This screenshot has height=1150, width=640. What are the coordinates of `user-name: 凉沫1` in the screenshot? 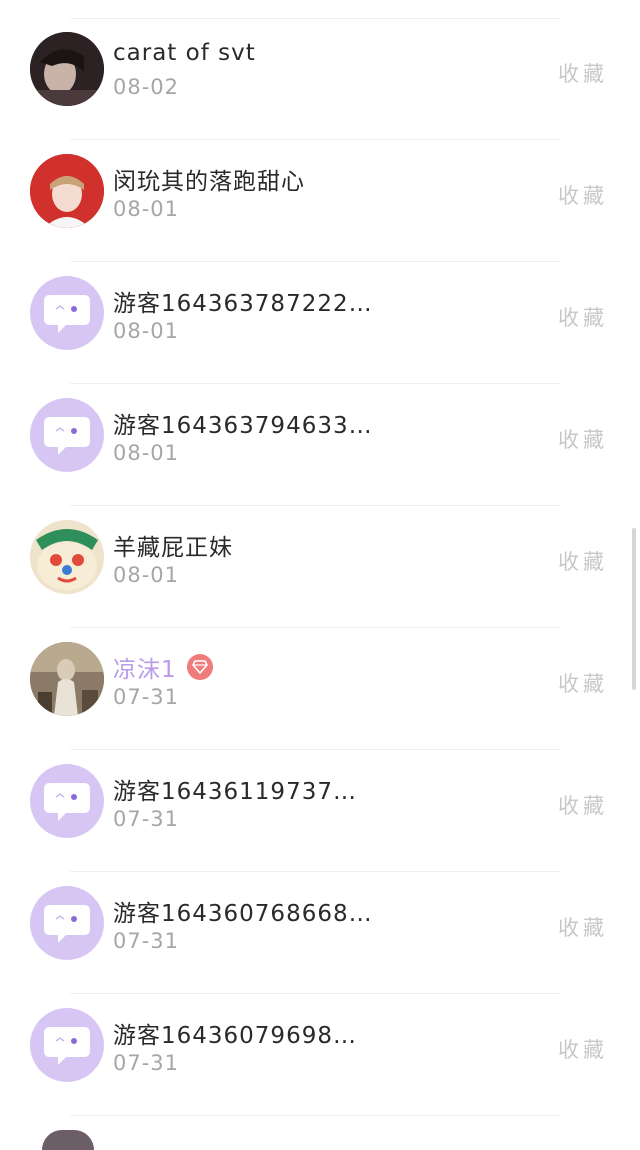 It's located at (163, 667).